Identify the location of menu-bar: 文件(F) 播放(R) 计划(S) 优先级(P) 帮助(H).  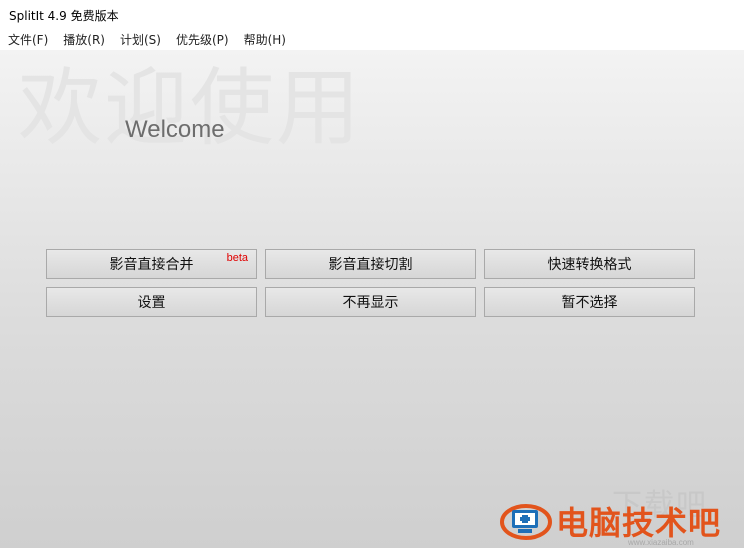
(372, 40).